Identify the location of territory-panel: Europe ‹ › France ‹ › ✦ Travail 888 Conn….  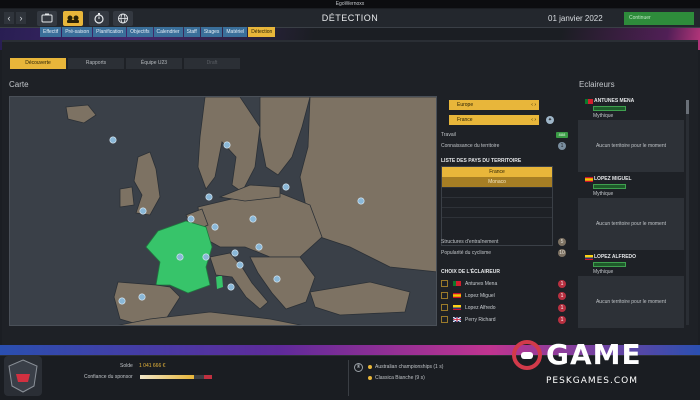
(506, 211).